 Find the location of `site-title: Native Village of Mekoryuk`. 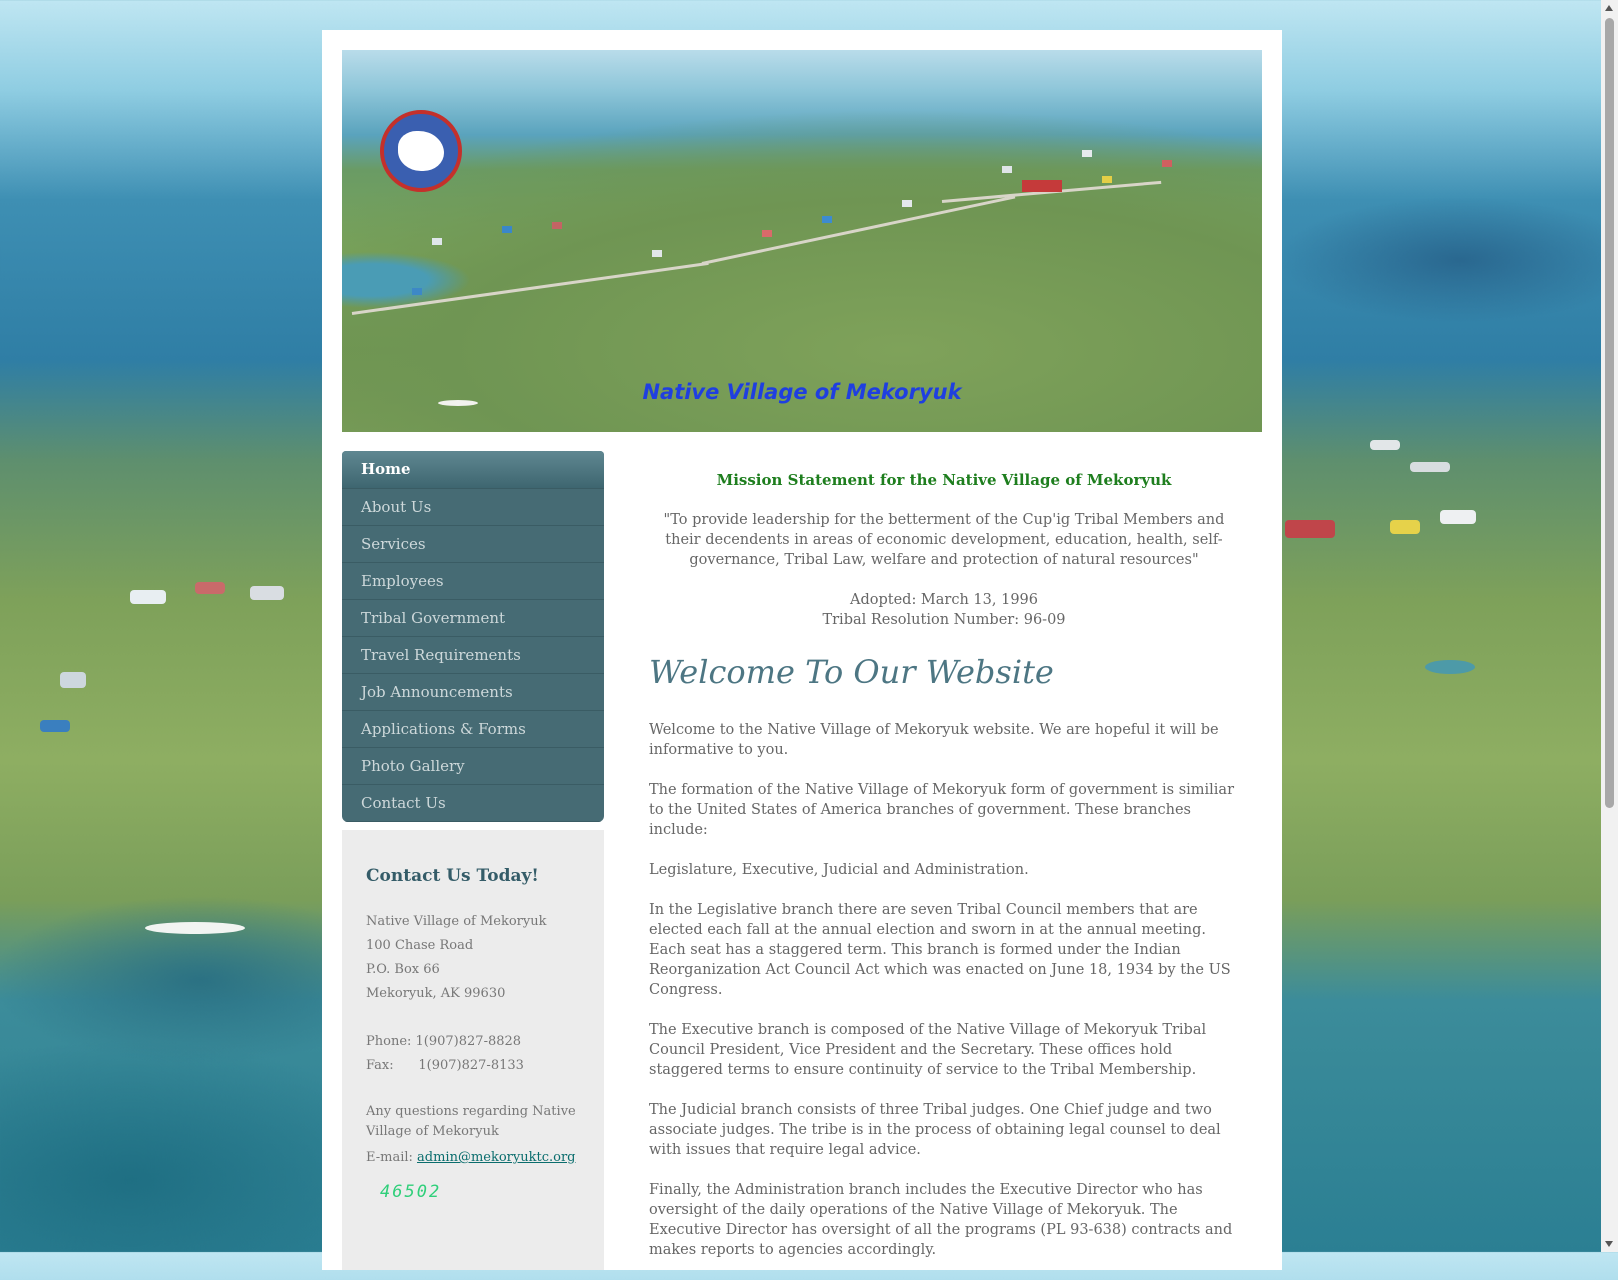

site-title: Native Village of Mekoryuk is located at coordinates (802, 392).